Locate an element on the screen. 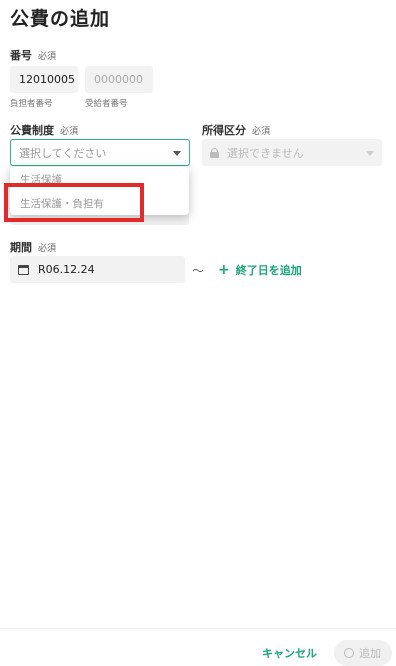  number-label: 番号 必須 is located at coordinates (33, 55).